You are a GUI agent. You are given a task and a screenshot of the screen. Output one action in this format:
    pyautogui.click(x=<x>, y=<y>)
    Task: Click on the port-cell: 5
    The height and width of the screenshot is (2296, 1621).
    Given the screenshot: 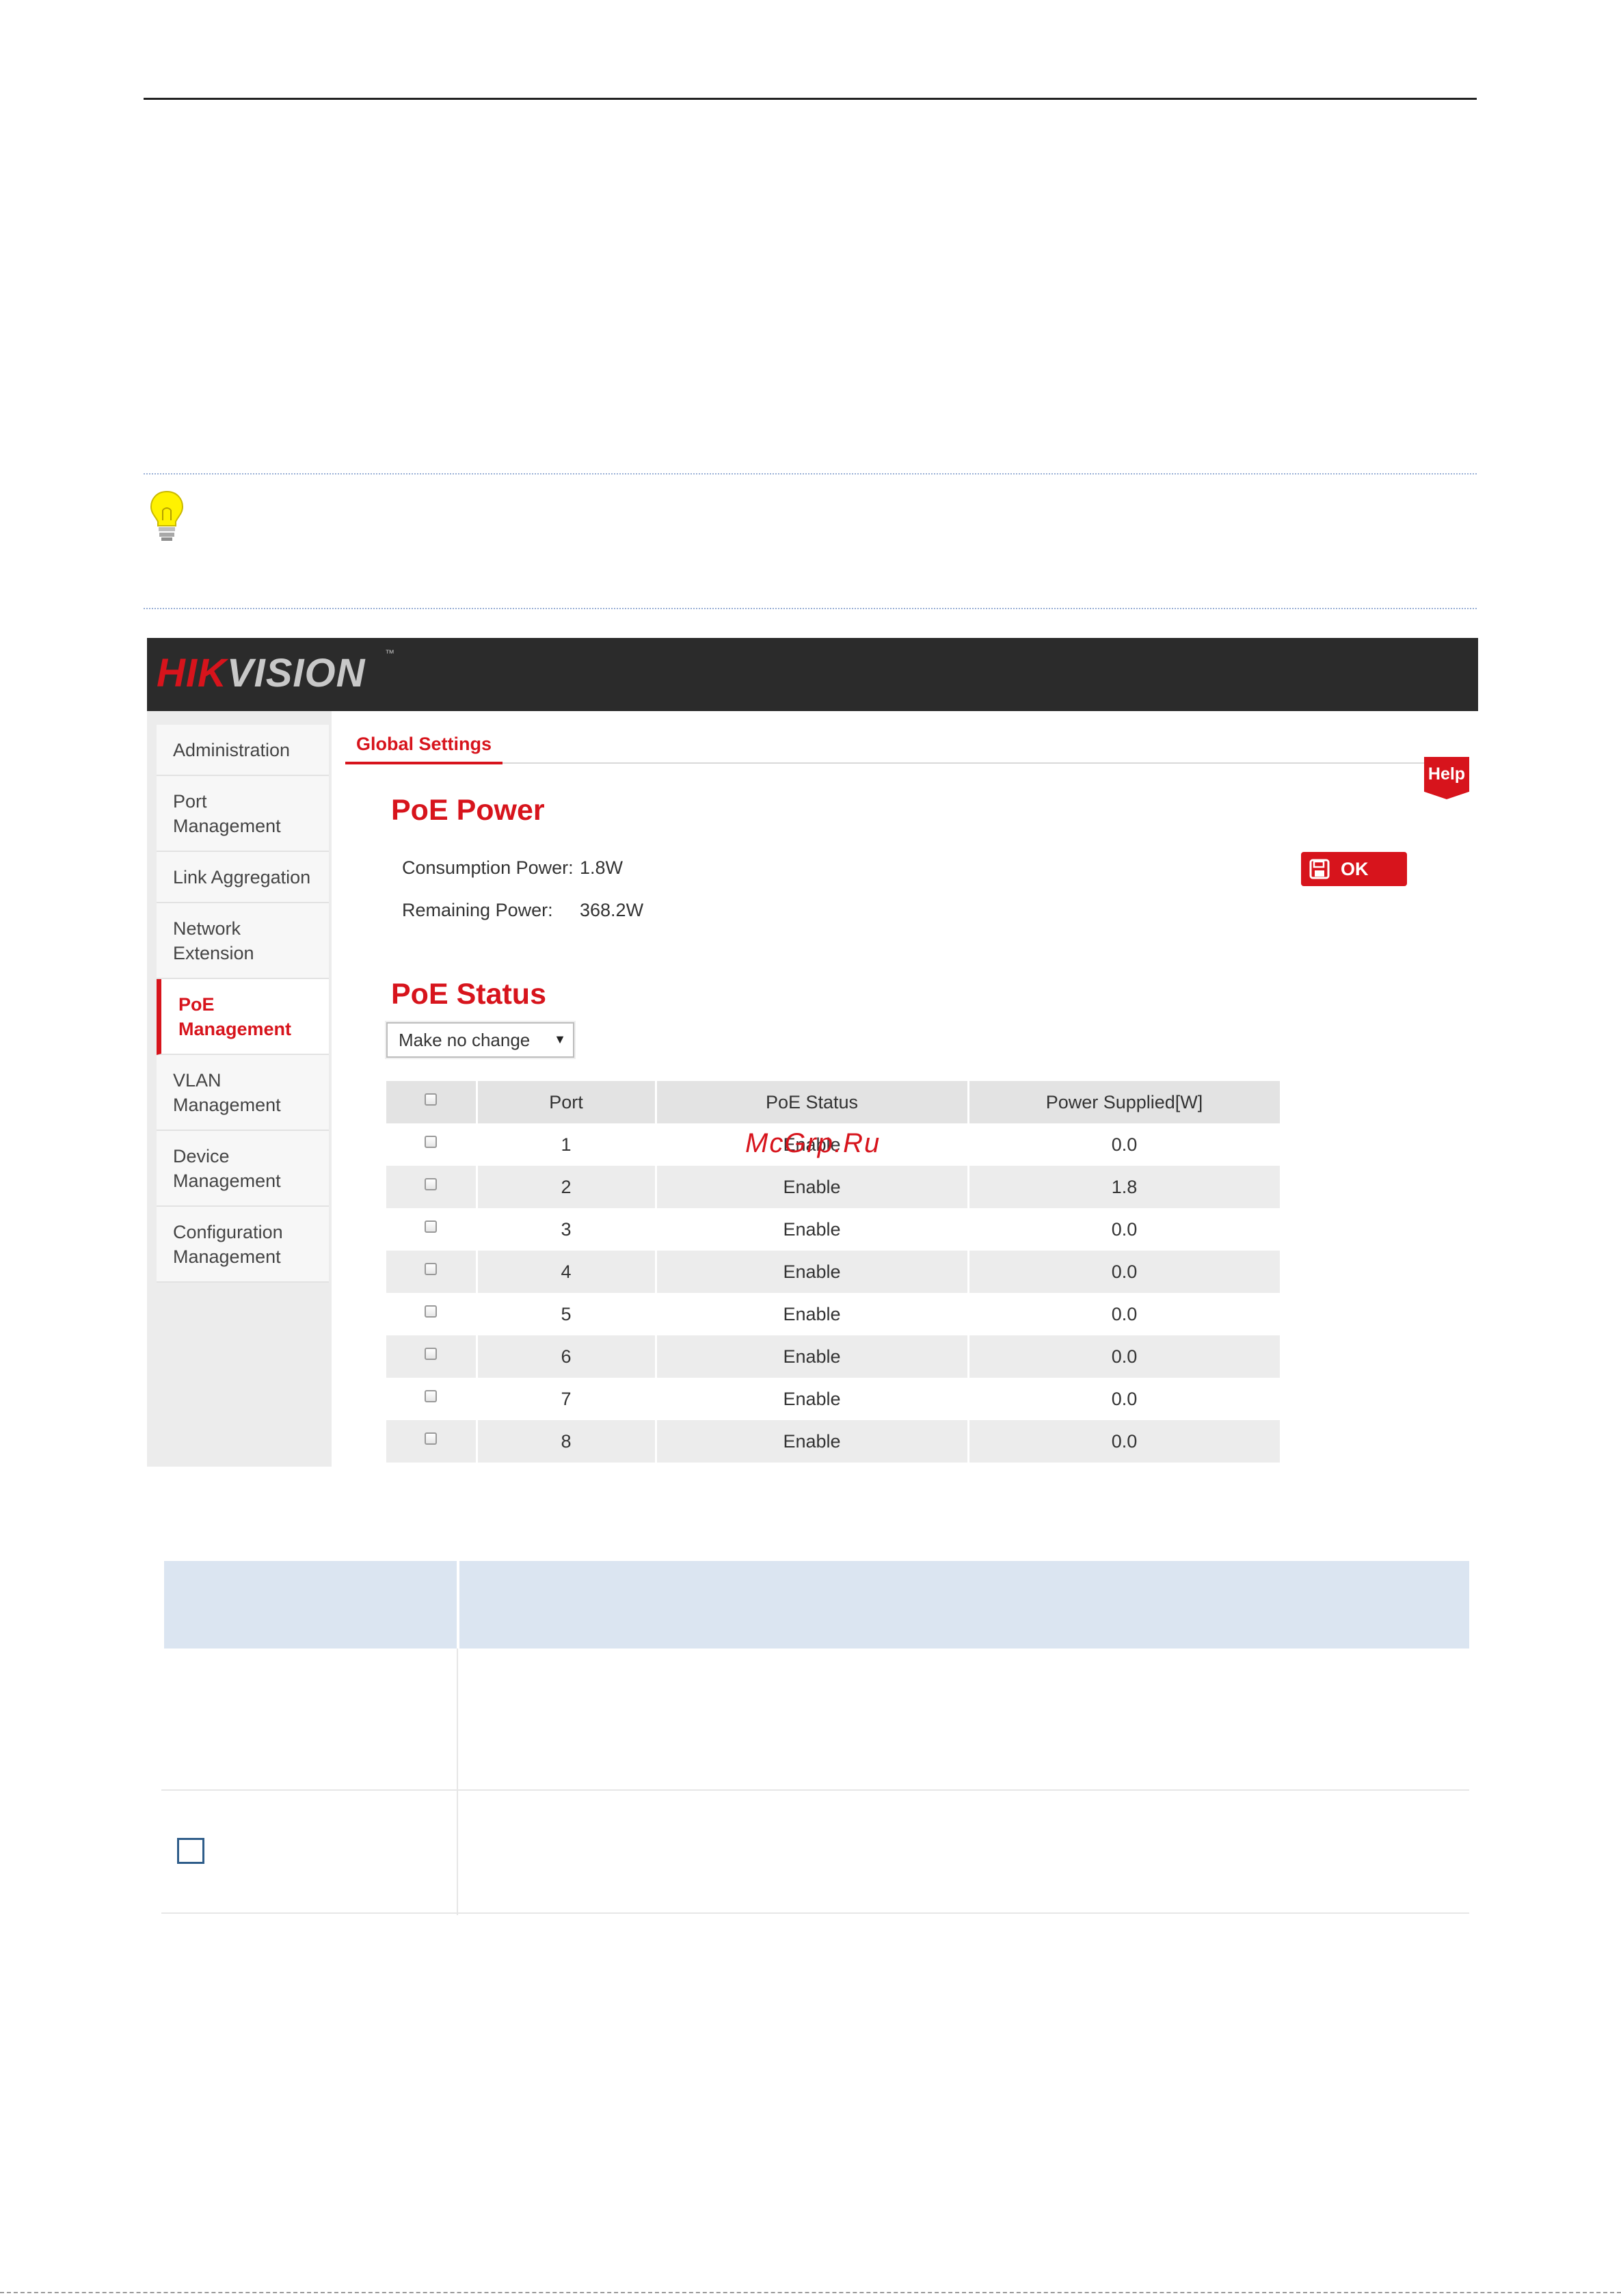 What is the action you would take?
    pyautogui.click(x=567, y=1314)
    